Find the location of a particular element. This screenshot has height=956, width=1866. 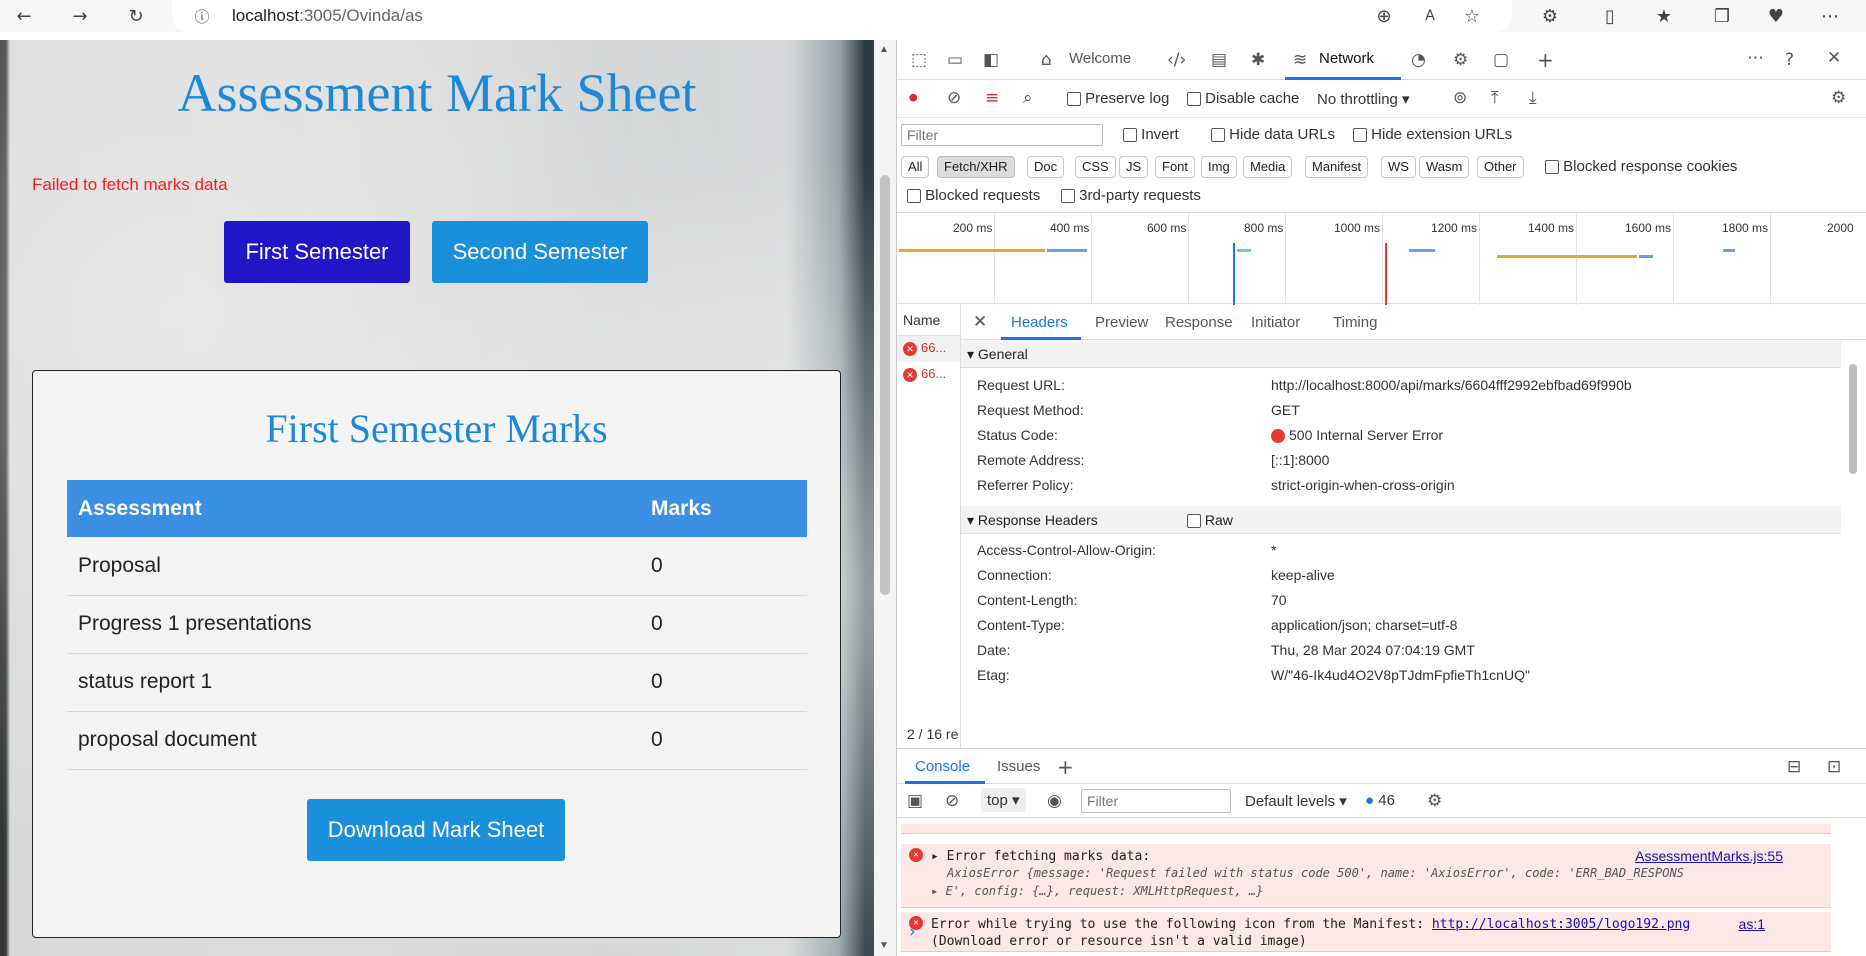

preserve-log-checkbox: Preserve log is located at coordinates (1118, 98).